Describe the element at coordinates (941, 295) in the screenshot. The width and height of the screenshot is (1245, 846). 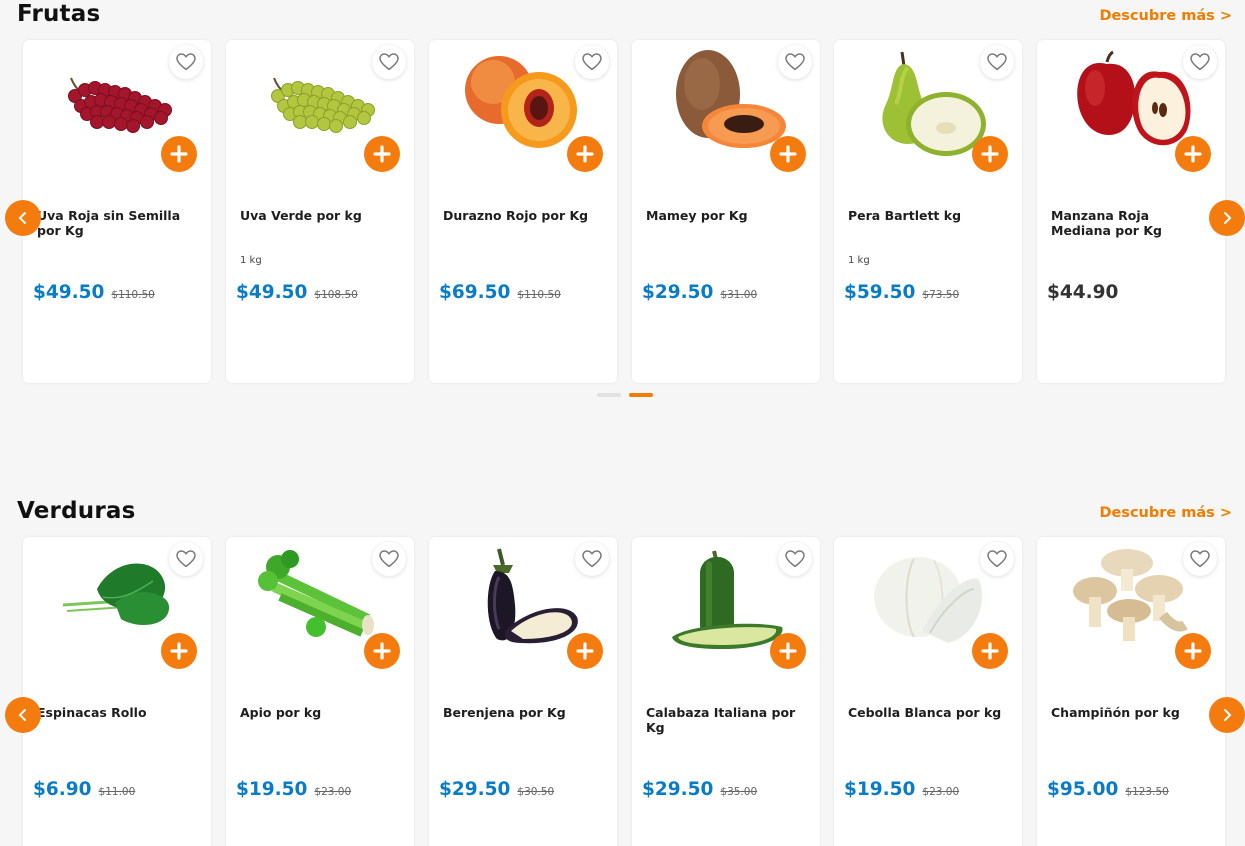
I see `product-old-price: $73.50` at that location.